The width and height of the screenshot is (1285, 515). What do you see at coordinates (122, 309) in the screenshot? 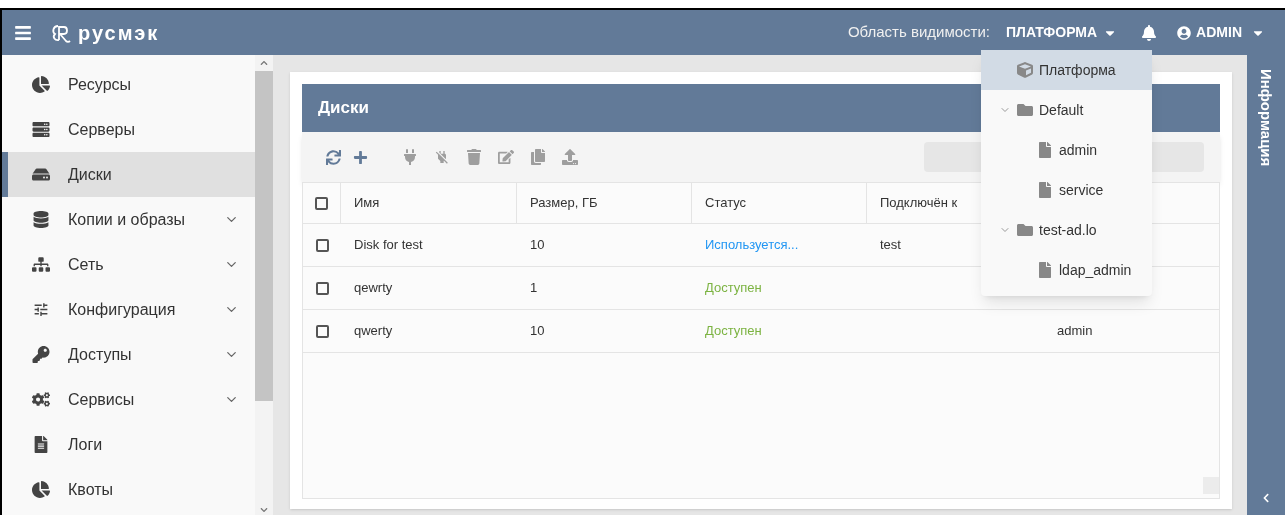
I see `sidebar-label: Конфигурация` at bounding box center [122, 309].